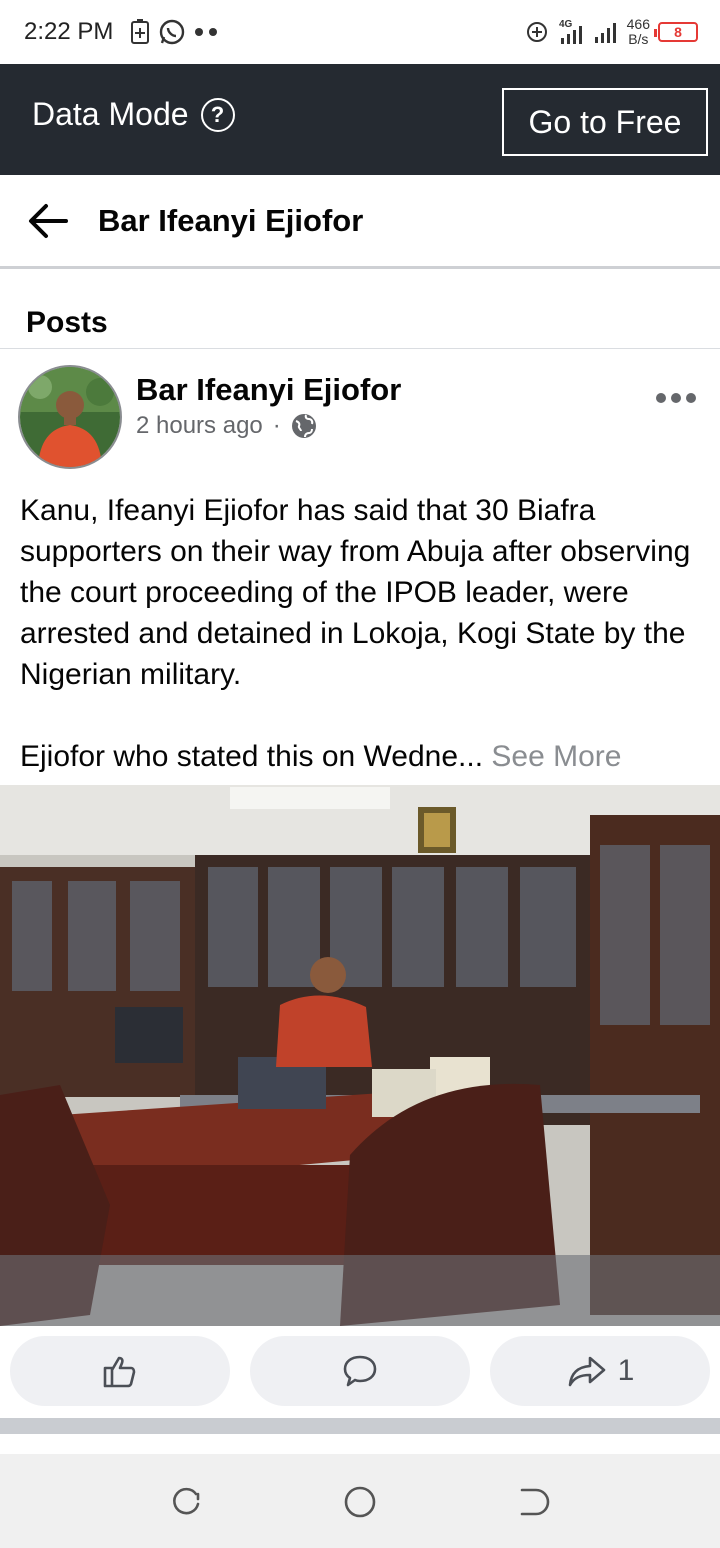 This screenshot has width=720, height=1548. I want to click on avatar-image, so click(70, 417).